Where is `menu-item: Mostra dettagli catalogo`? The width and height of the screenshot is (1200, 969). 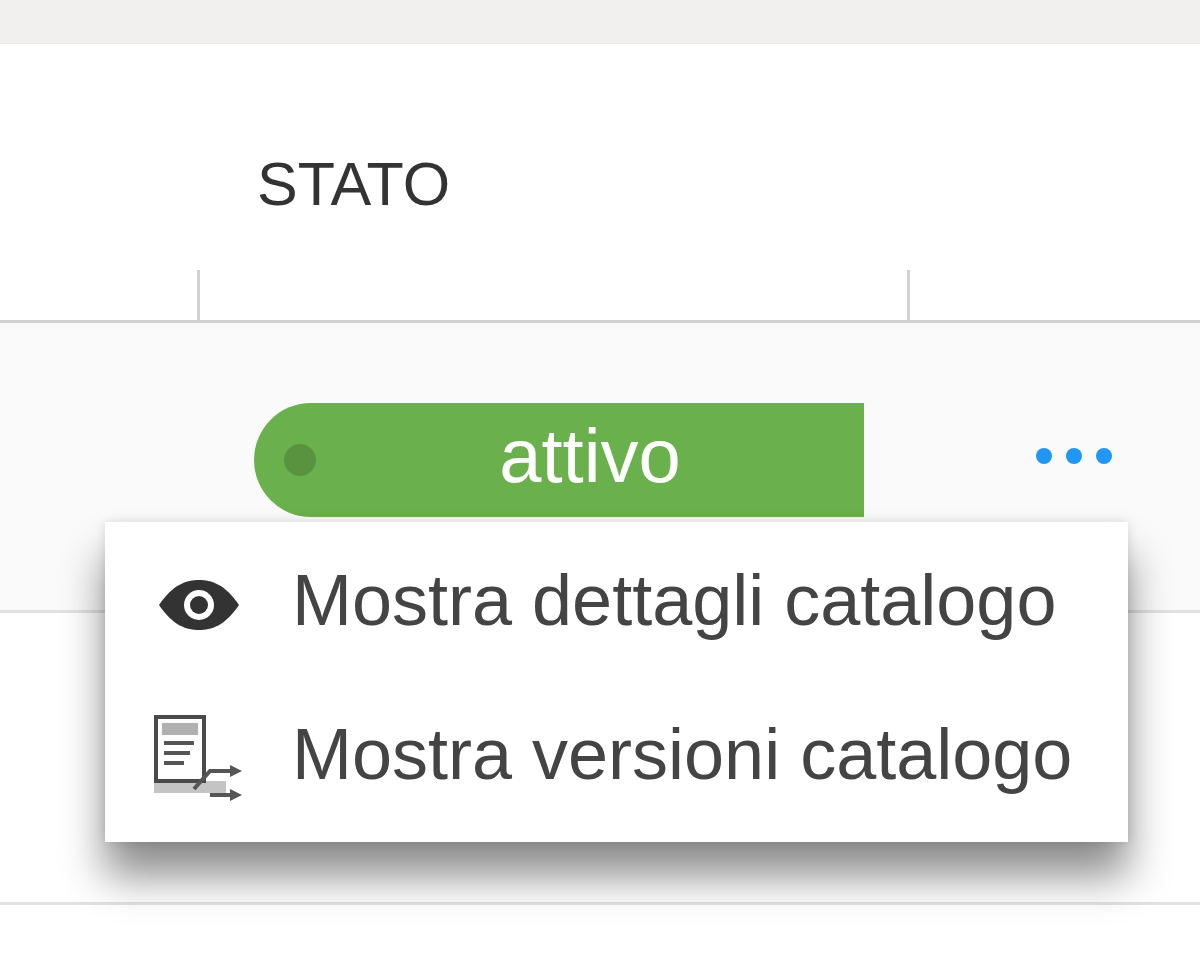 menu-item: Mostra dettagli catalogo is located at coordinates (616, 605).